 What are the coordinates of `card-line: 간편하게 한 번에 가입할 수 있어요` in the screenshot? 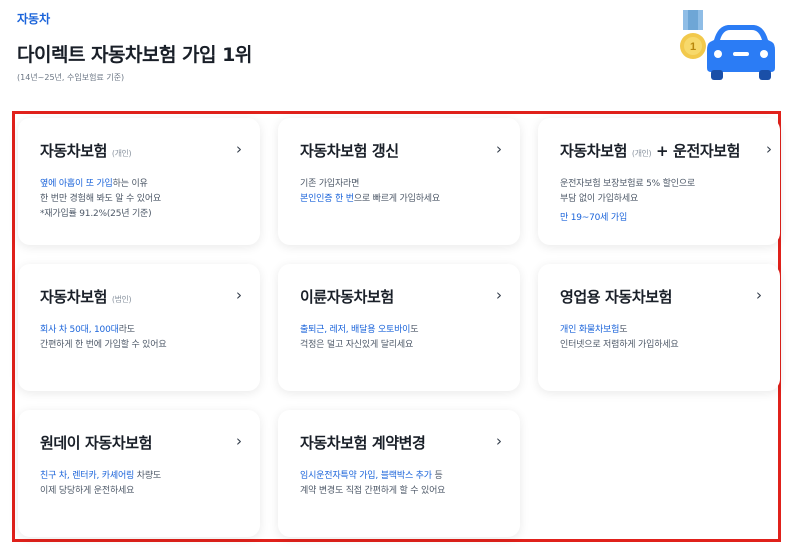 It's located at (103, 345).